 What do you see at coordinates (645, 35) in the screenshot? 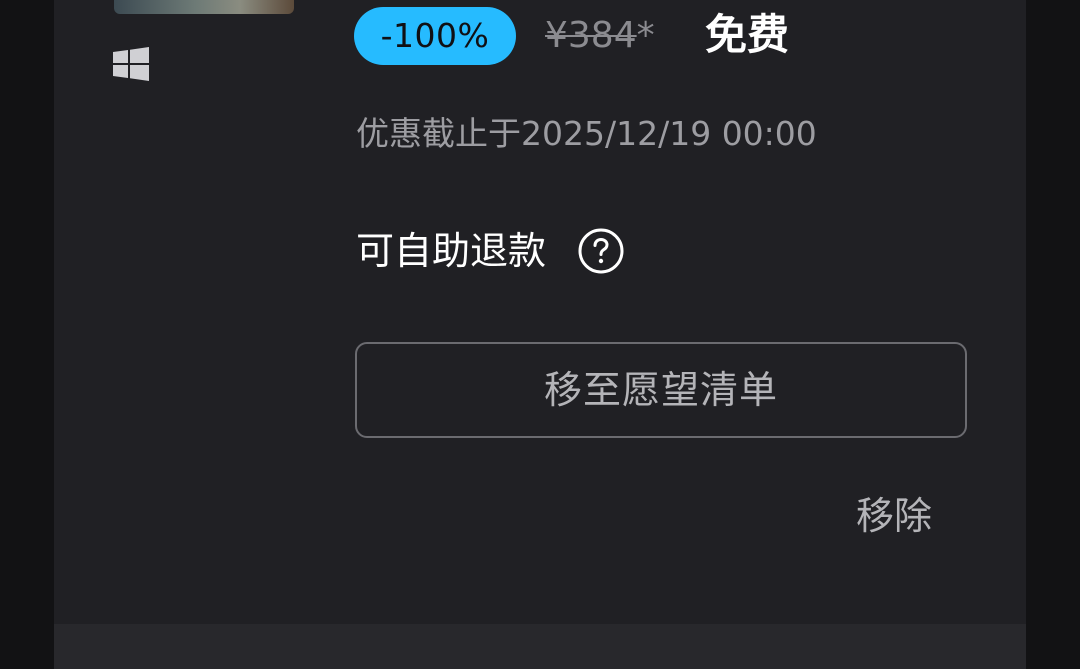
I see `original-price-note-marker: *` at bounding box center [645, 35].